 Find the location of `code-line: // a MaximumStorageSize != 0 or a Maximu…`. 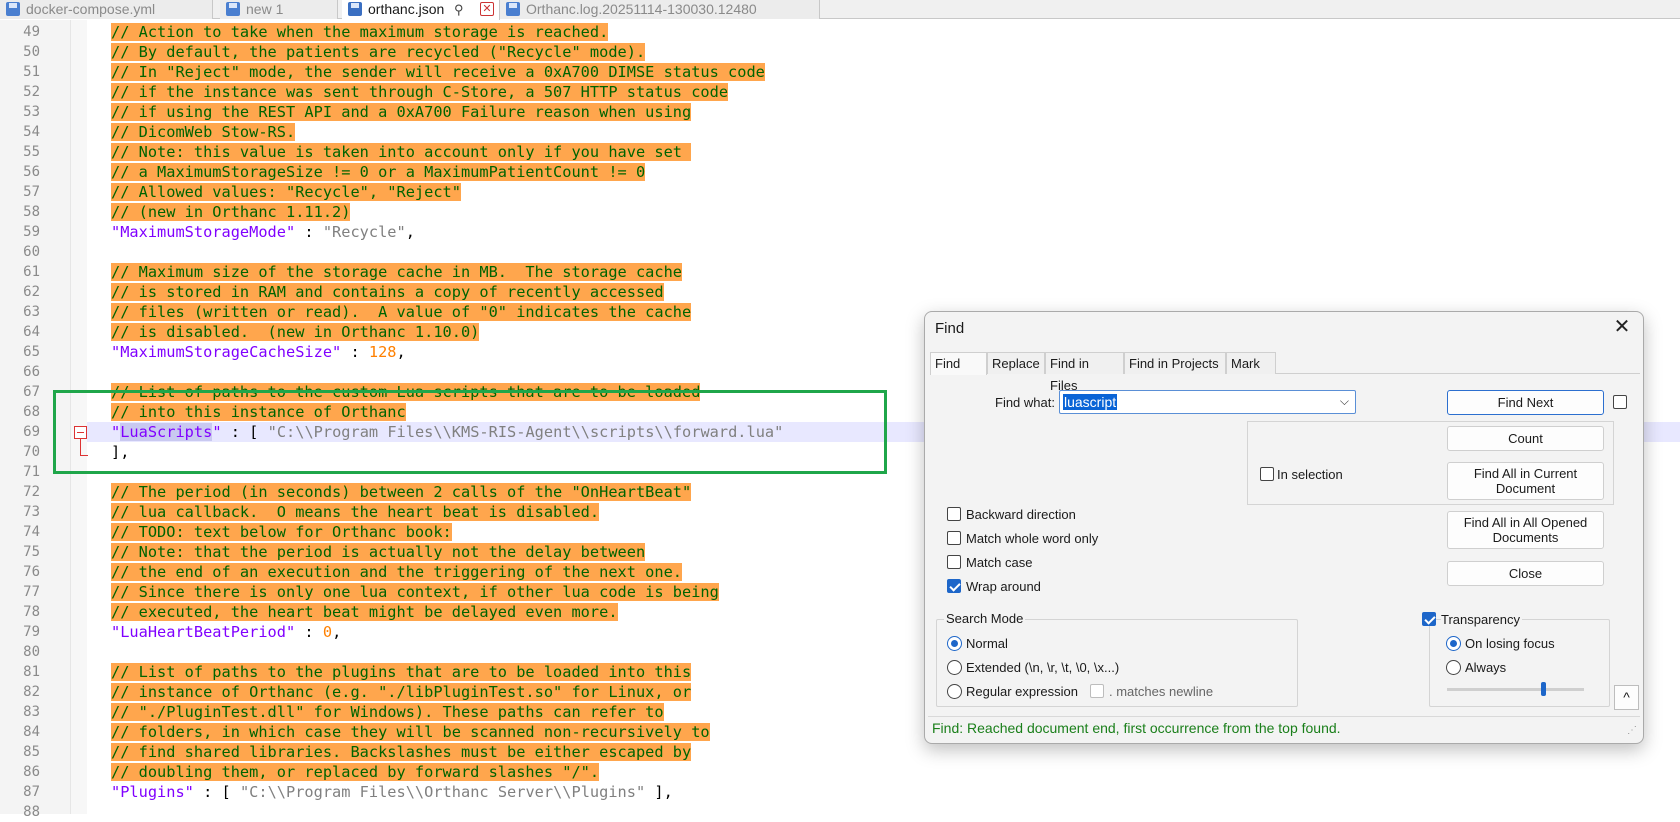

code-line: // a MaximumStorageSize != 0 or a Maximu… is located at coordinates (378, 172).